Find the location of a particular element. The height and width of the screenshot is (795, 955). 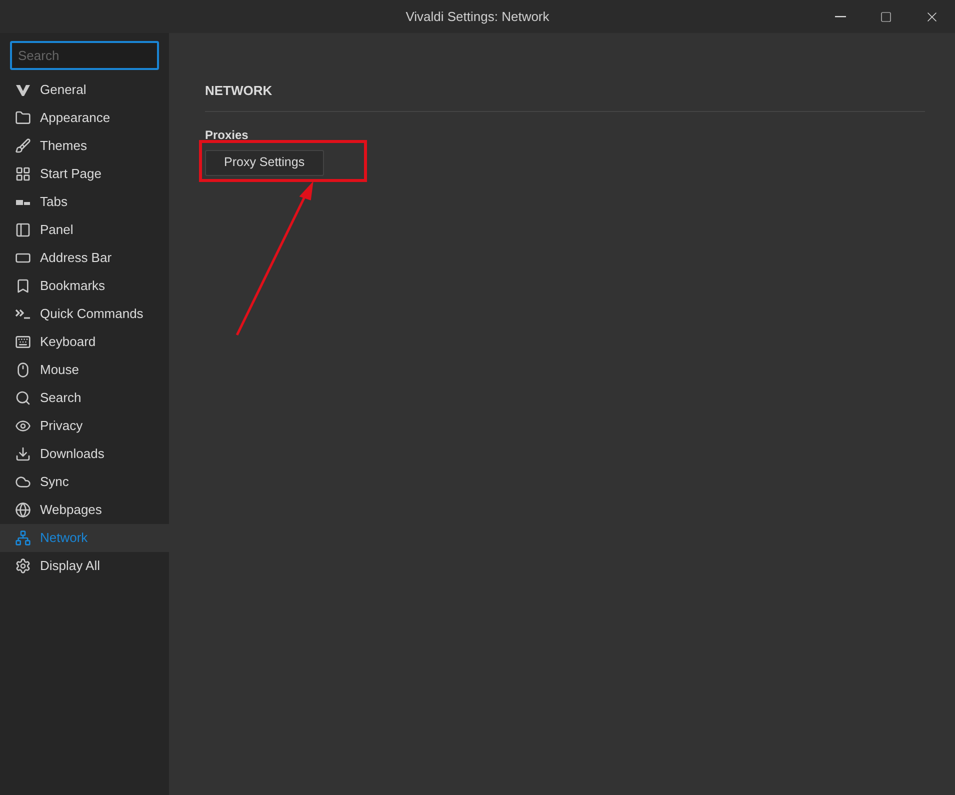

sidebar-item: Themes is located at coordinates (84, 146).